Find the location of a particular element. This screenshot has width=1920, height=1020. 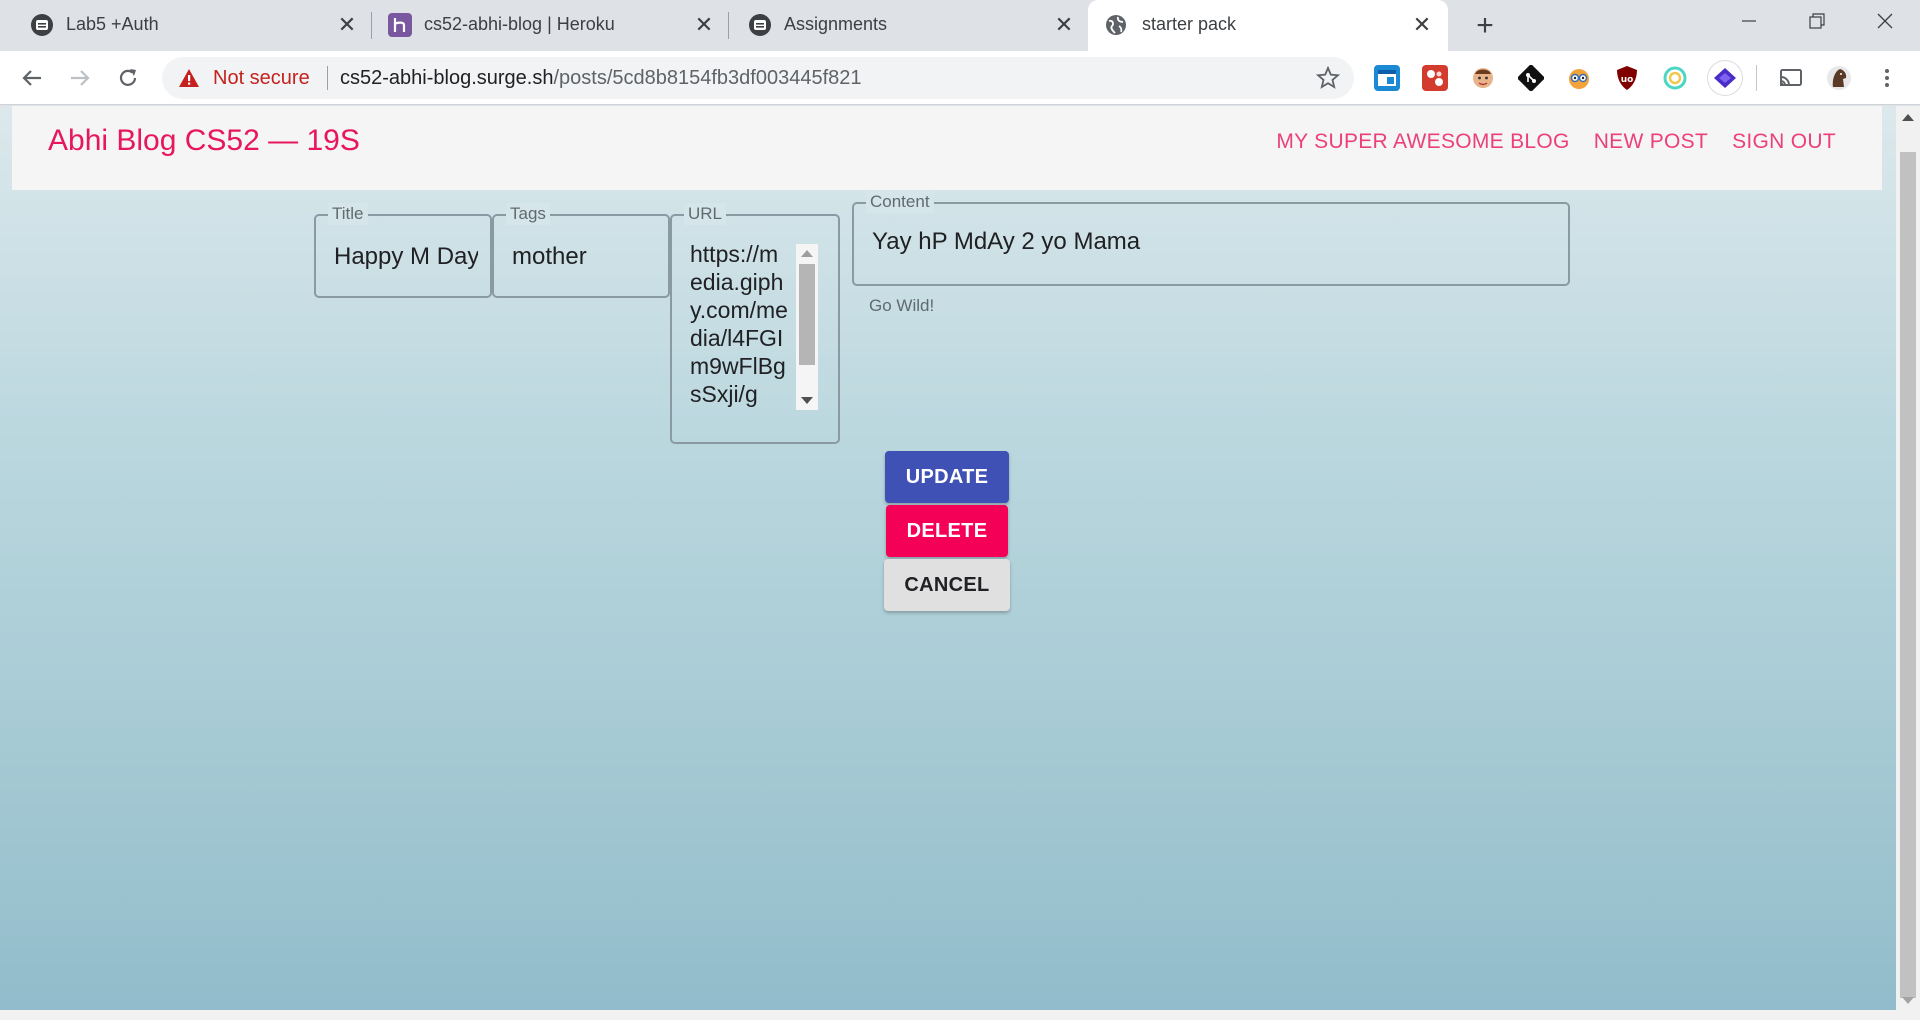

tab-title: Lab5 +Auth is located at coordinates (112, 24).